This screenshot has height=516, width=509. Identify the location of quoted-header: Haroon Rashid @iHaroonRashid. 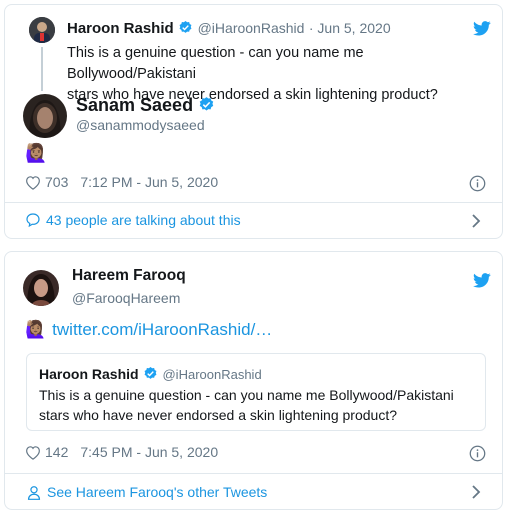
(150, 375).